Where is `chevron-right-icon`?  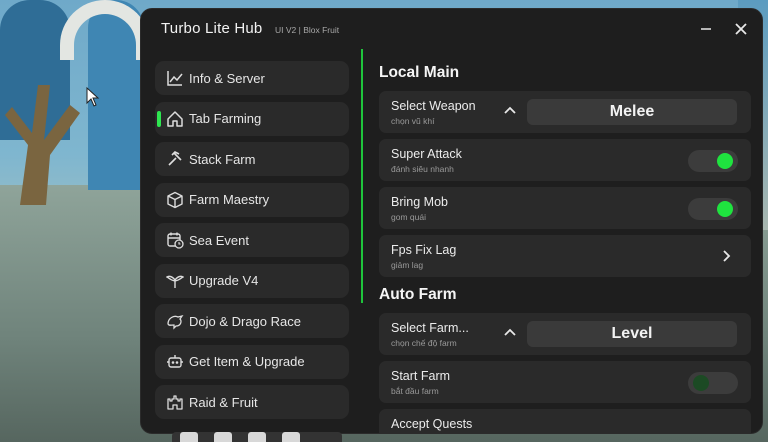
chevron-right-icon is located at coordinates (726, 256).